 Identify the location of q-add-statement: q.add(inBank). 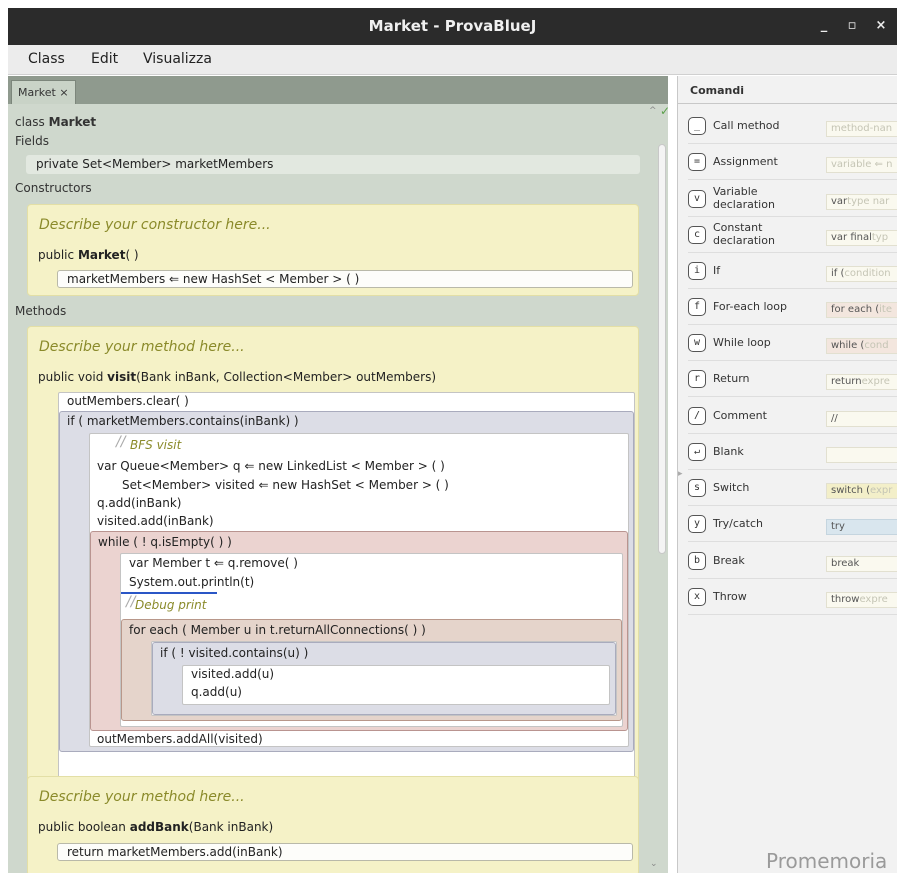
(139, 503).